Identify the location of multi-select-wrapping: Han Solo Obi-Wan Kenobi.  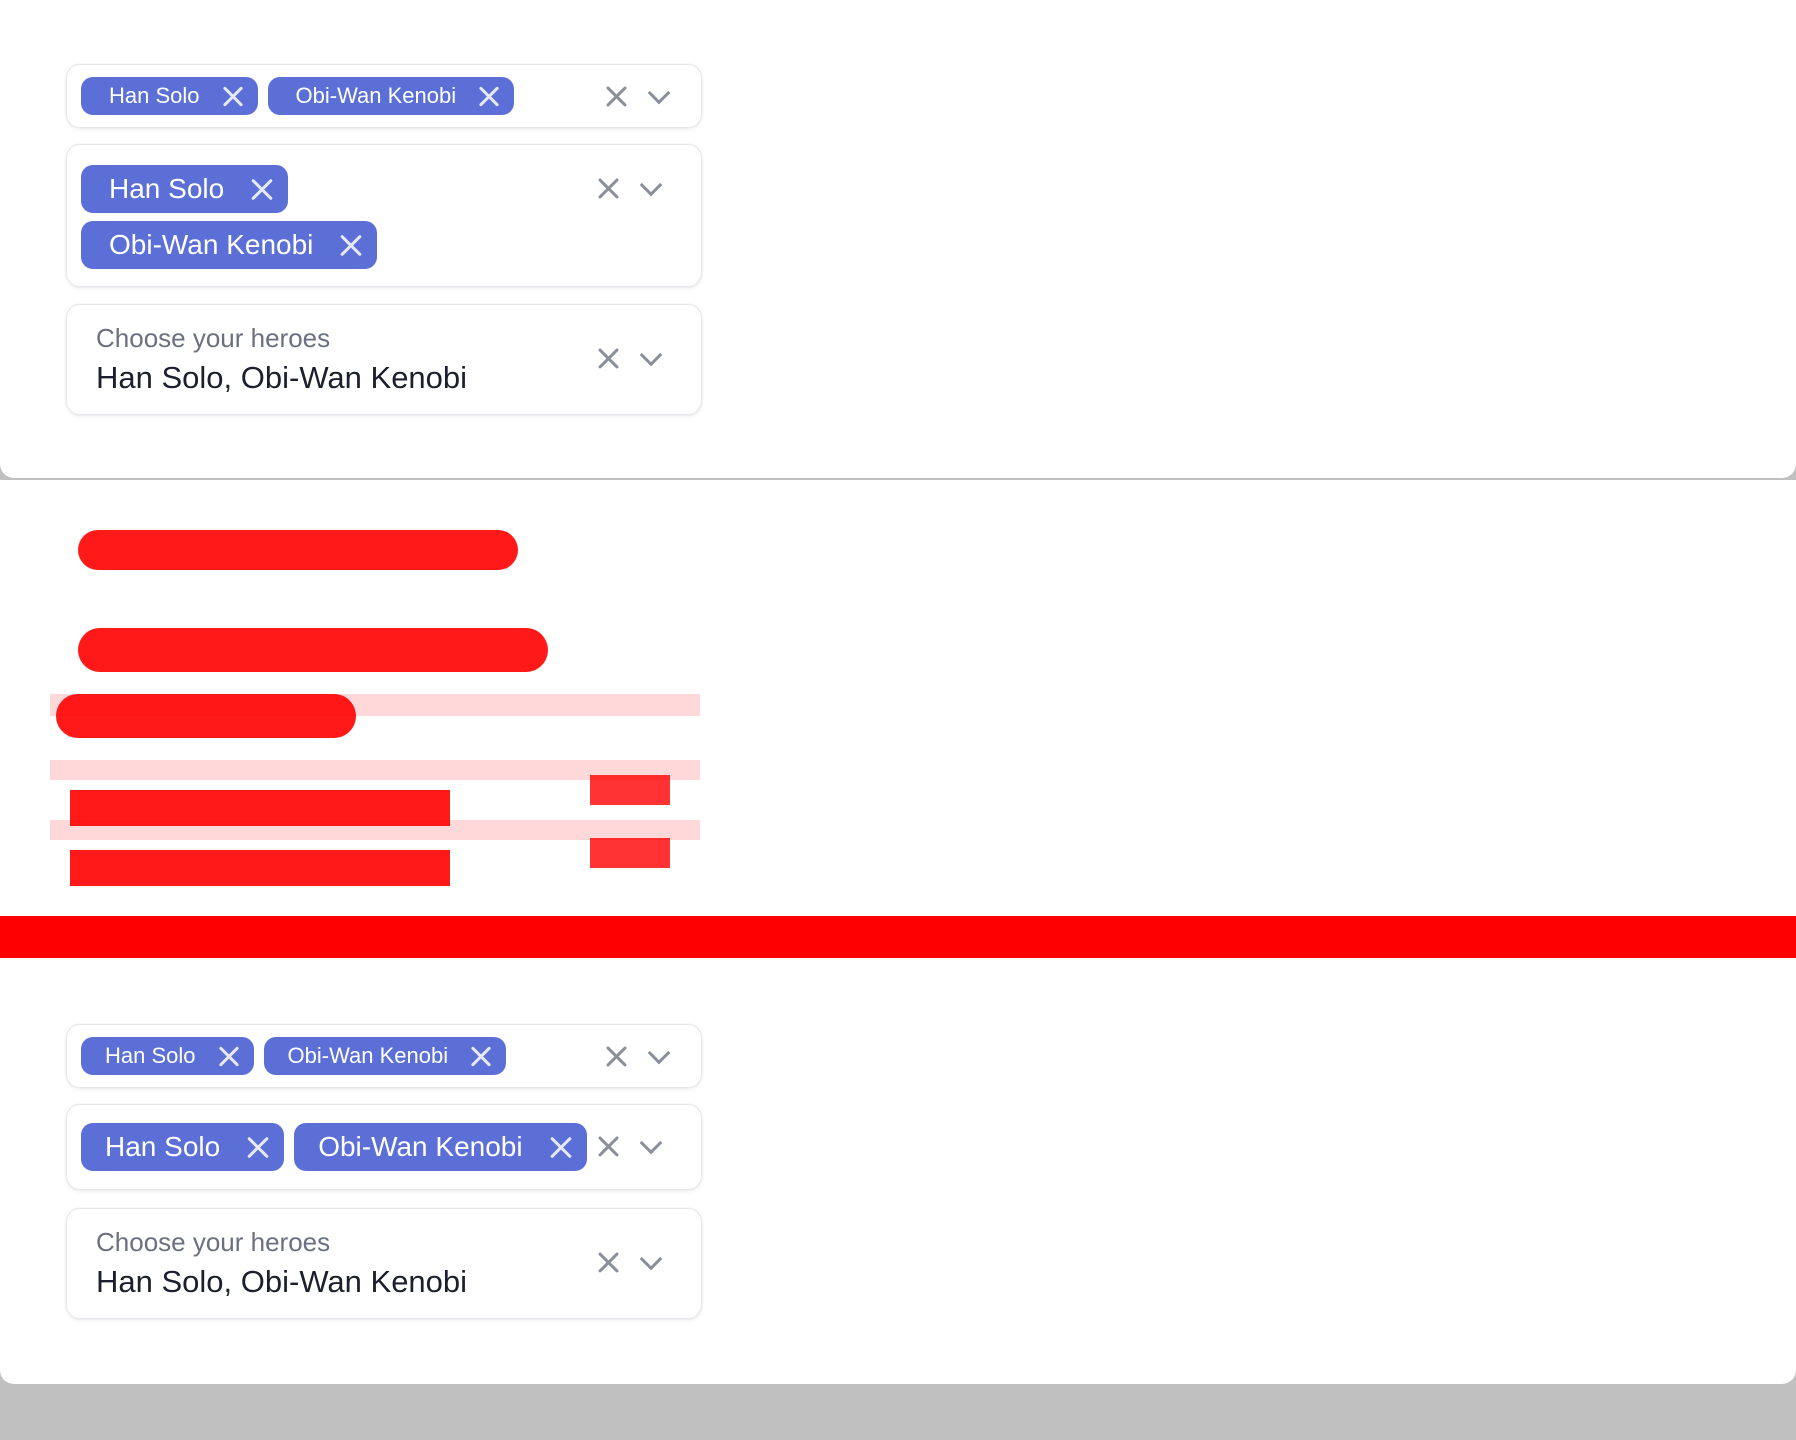
(384, 215).